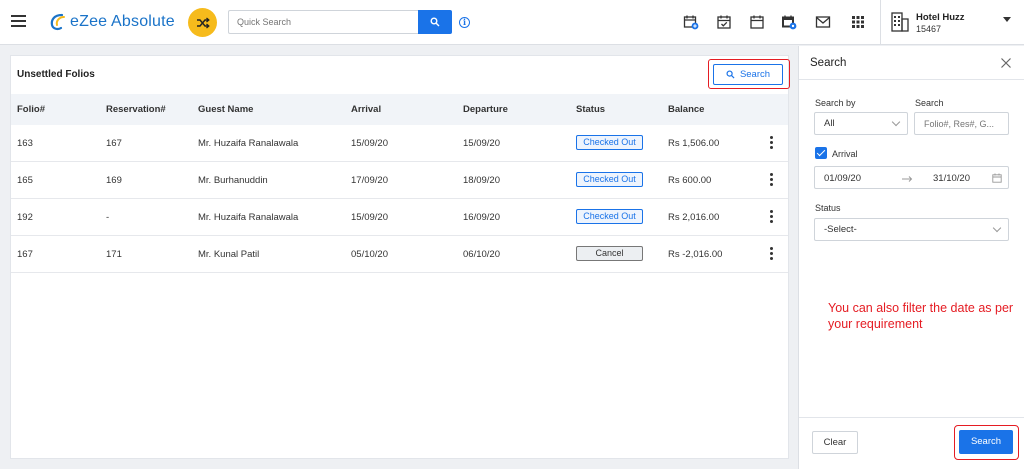 Image resolution: width=1024 pixels, height=469 pixels. I want to click on folio-number: 165, so click(25, 180).